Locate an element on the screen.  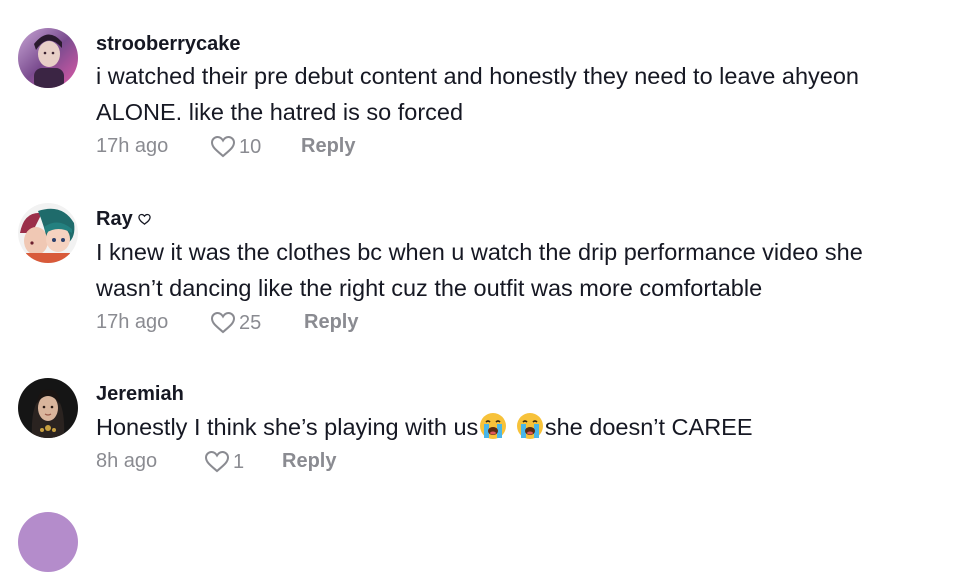
comment-text-segment: she doesn’t CAREE is located at coordinates (648, 427).